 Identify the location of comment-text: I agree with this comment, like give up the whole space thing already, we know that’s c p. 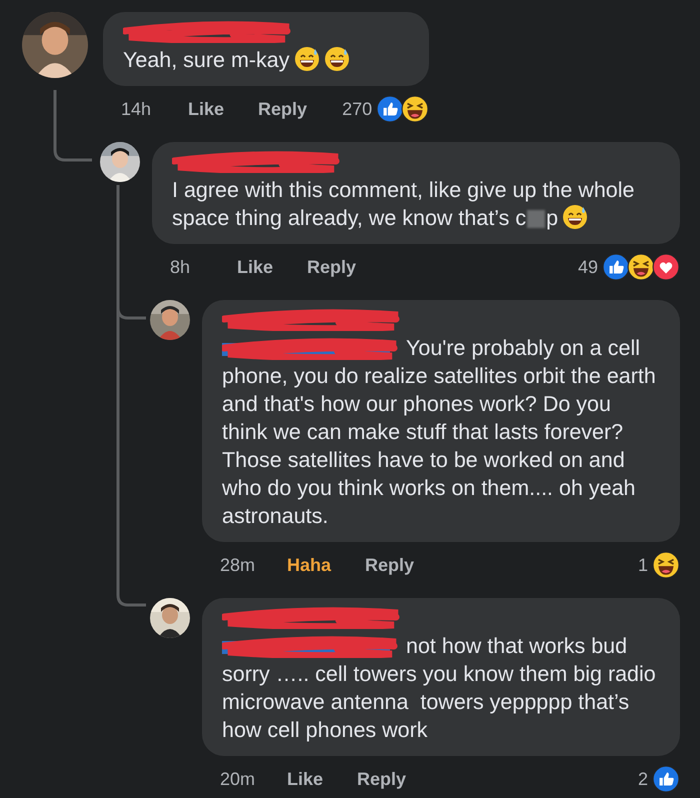
(404, 204).